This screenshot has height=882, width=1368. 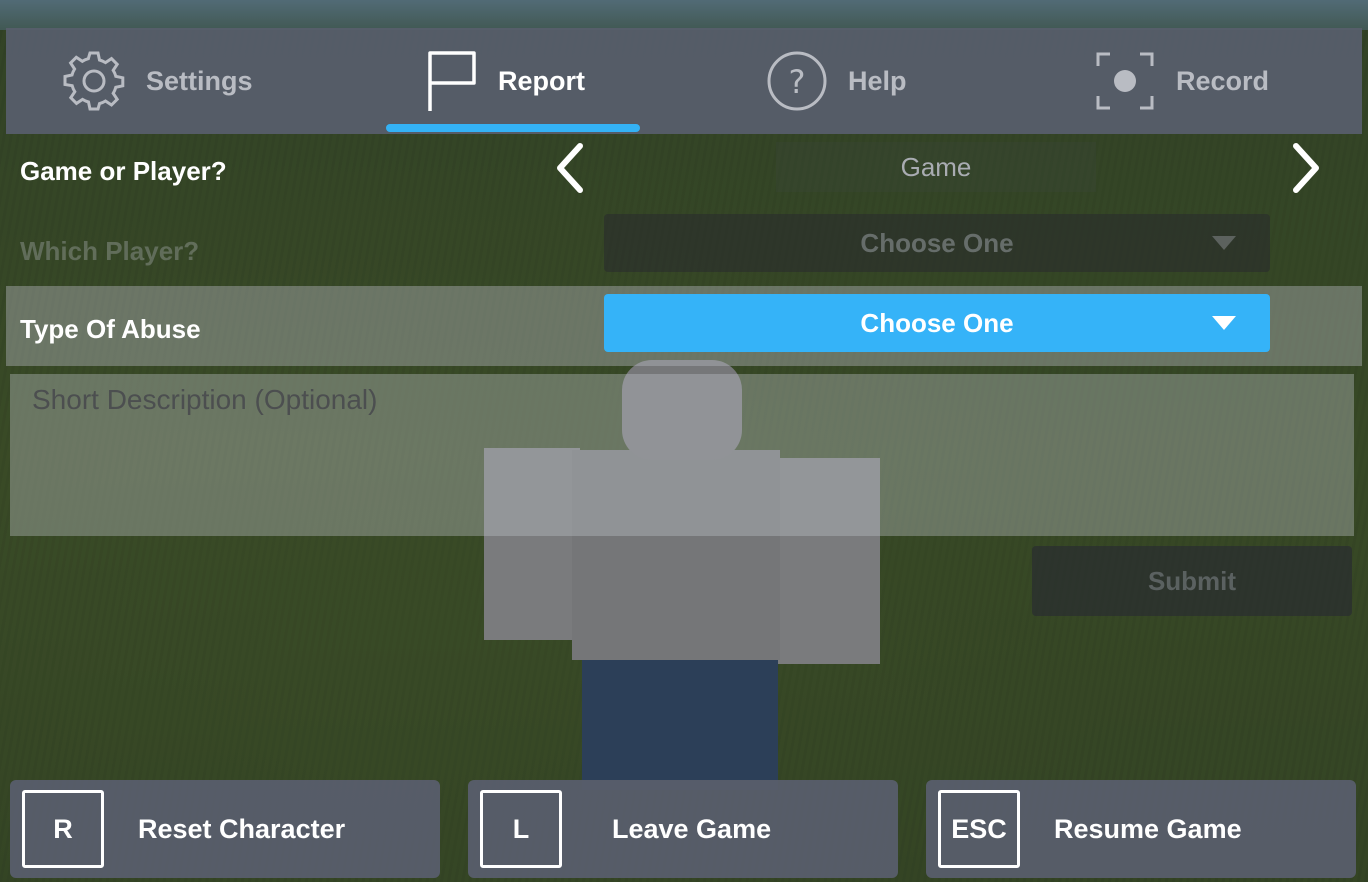 I want to click on menu-tab-bar: Settings Report ? Help Record, so click(x=684, y=81).